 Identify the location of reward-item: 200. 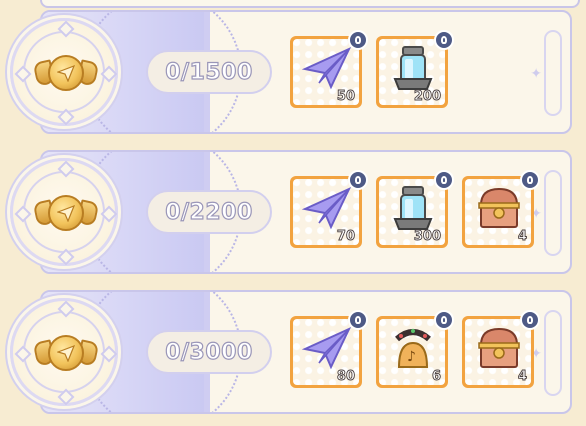
(415, 69).